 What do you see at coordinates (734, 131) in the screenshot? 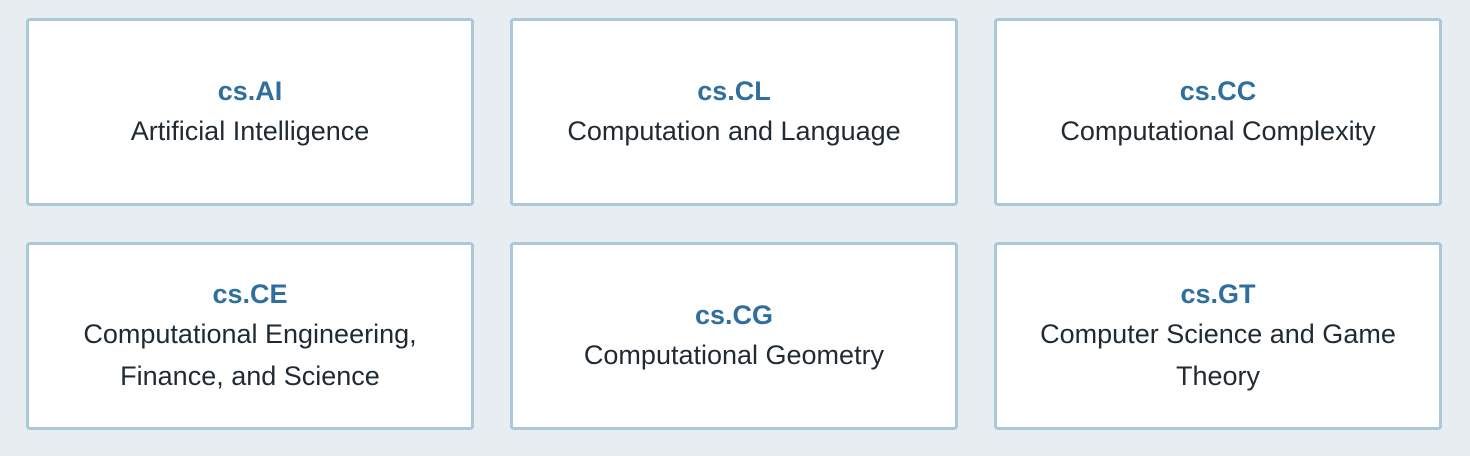
I see `category-name: Computation and Language` at bounding box center [734, 131].